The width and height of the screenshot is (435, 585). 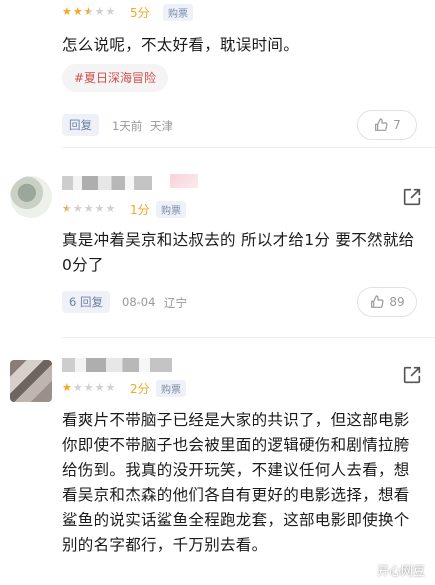 I want to click on review-location: 辽宁, so click(x=175, y=303).